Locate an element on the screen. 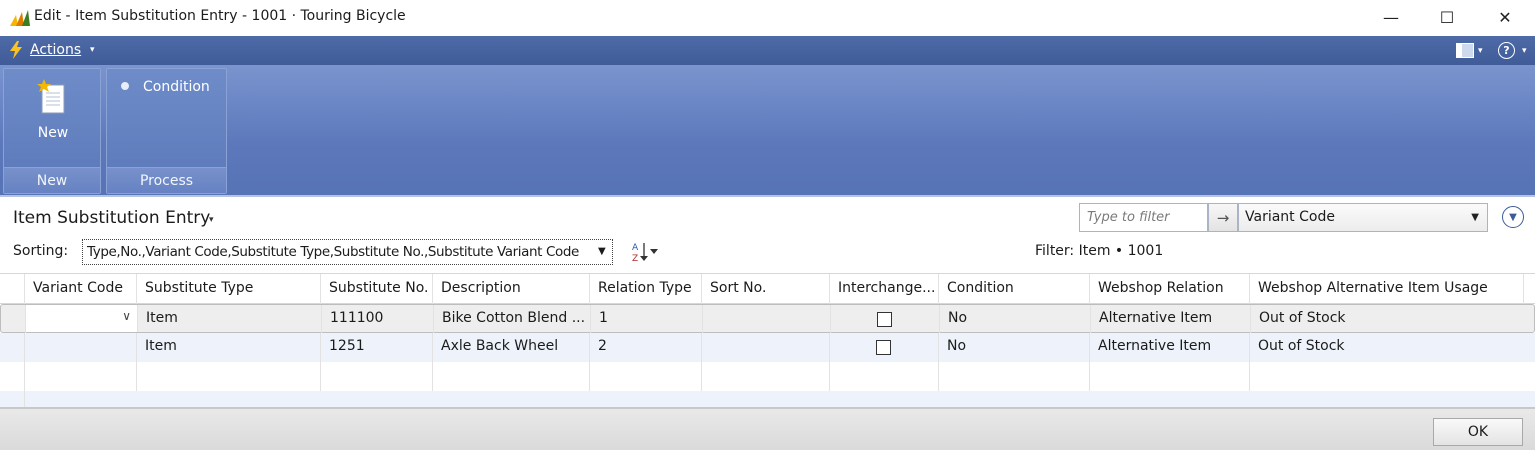  column-header: Substitute No. is located at coordinates (377, 289).